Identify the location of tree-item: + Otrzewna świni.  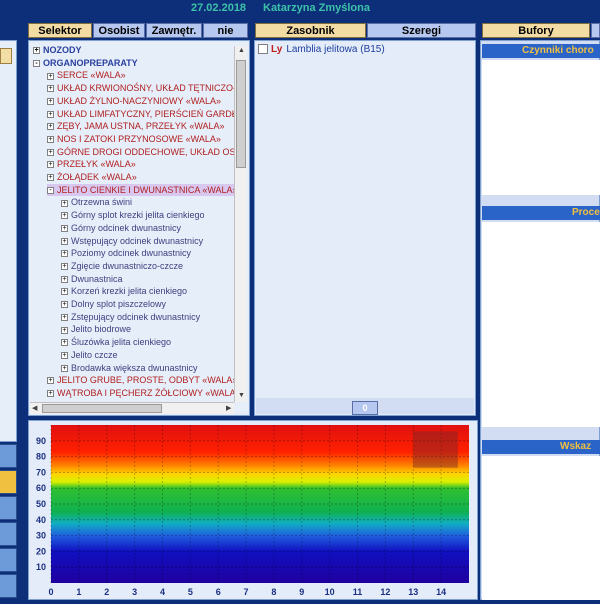
(96, 202).